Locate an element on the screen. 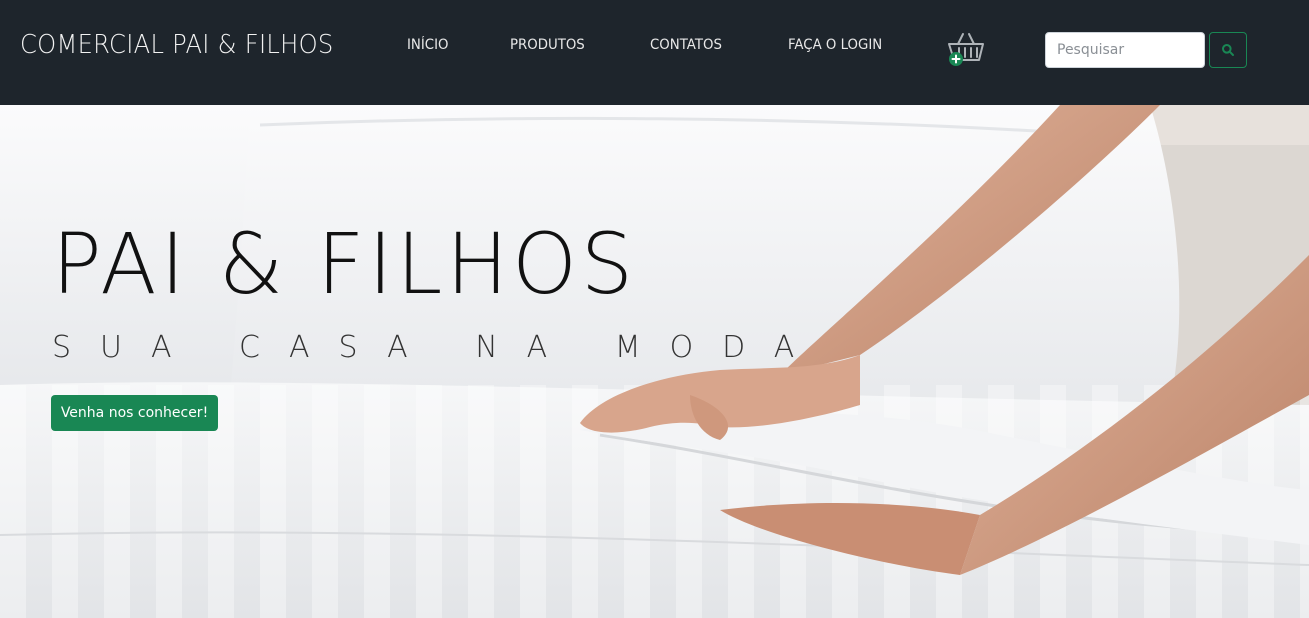  search-button is located at coordinates (1228, 50).